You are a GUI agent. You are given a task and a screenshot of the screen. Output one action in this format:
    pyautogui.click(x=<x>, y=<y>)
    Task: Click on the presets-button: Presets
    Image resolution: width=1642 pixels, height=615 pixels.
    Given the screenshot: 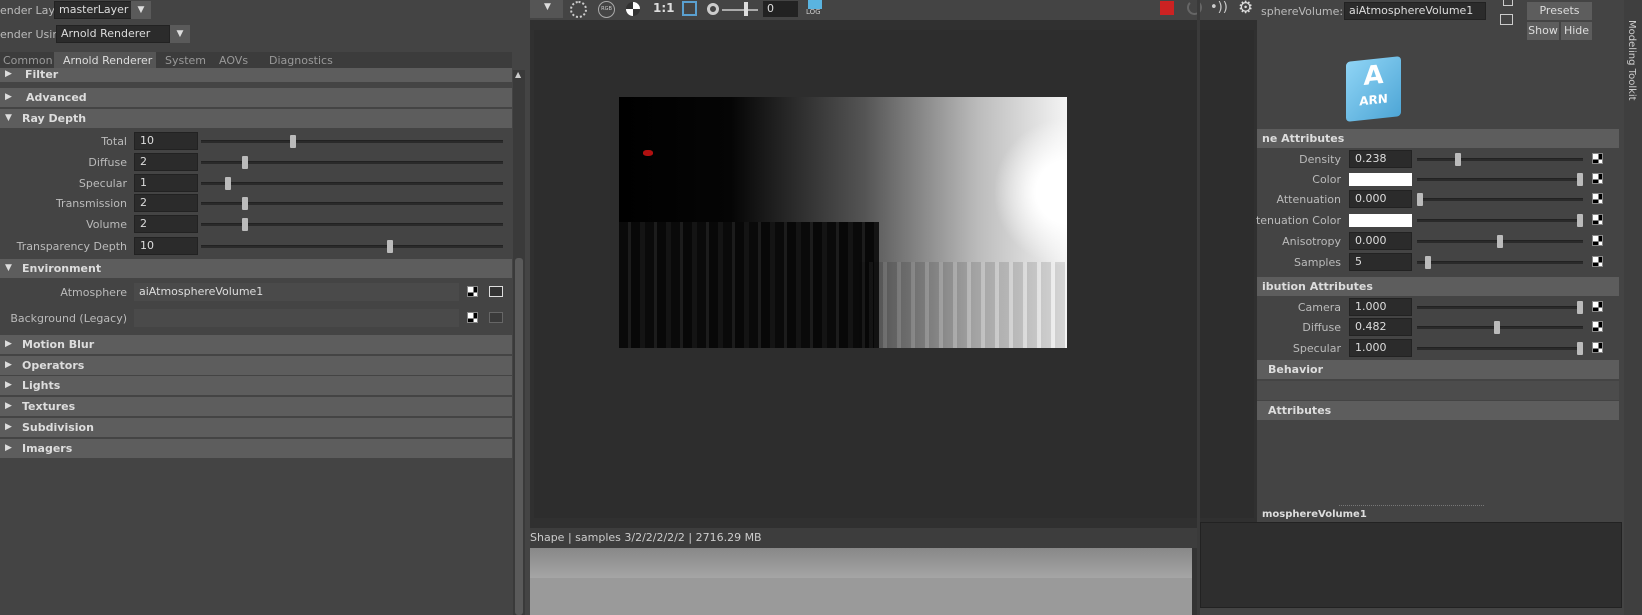 What is the action you would take?
    pyautogui.click(x=1559, y=11)
    